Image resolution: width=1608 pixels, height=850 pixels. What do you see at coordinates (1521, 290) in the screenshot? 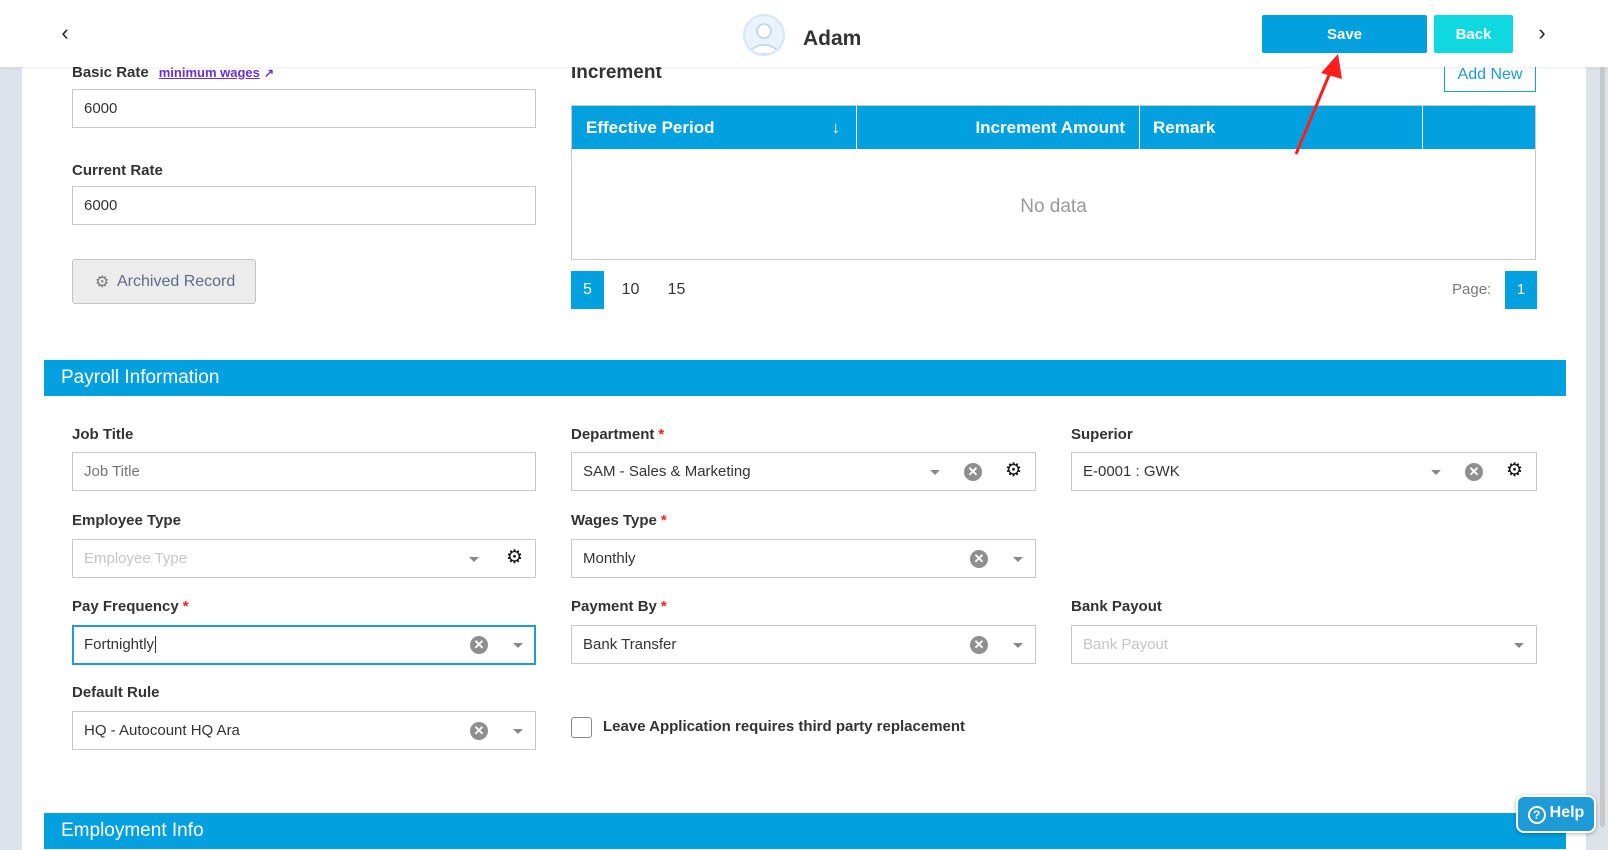
I see `page-number-1: 1` at bounding box center [1521, 290].